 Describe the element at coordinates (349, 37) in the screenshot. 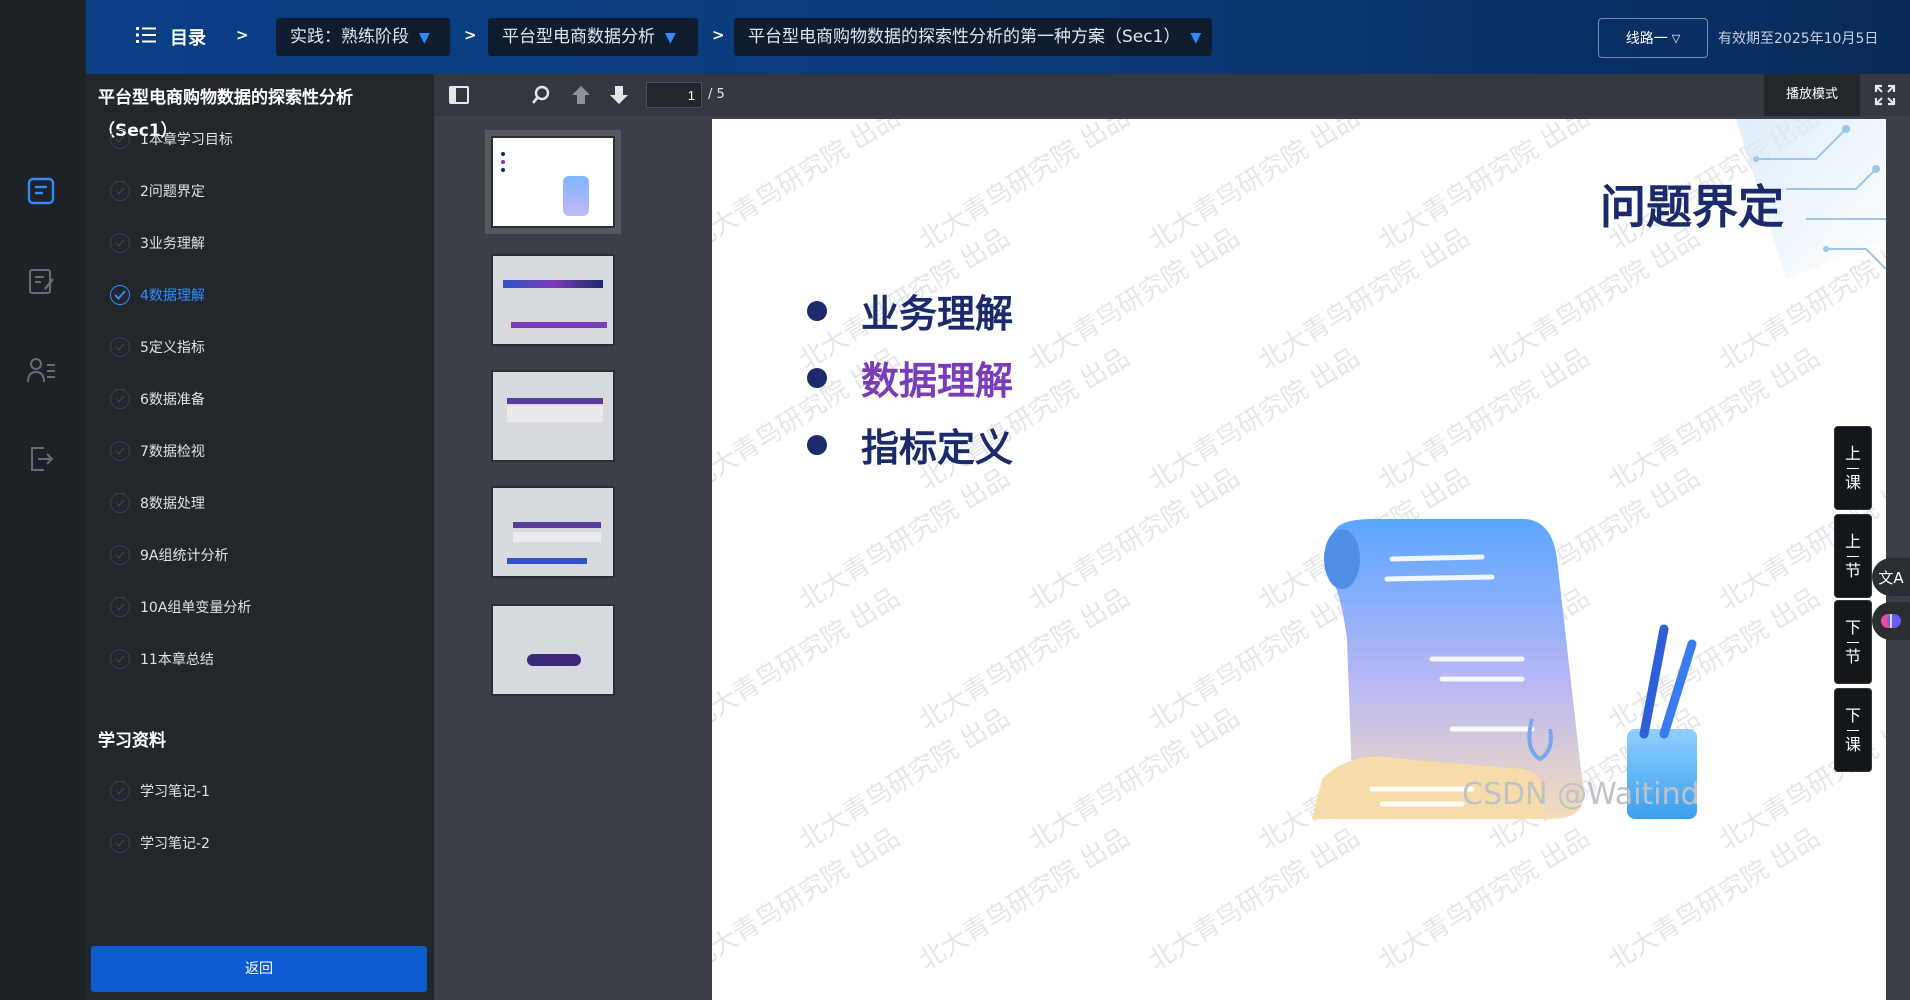

I see `crumb-stage-label: 实践：熟练阶段` at that location.